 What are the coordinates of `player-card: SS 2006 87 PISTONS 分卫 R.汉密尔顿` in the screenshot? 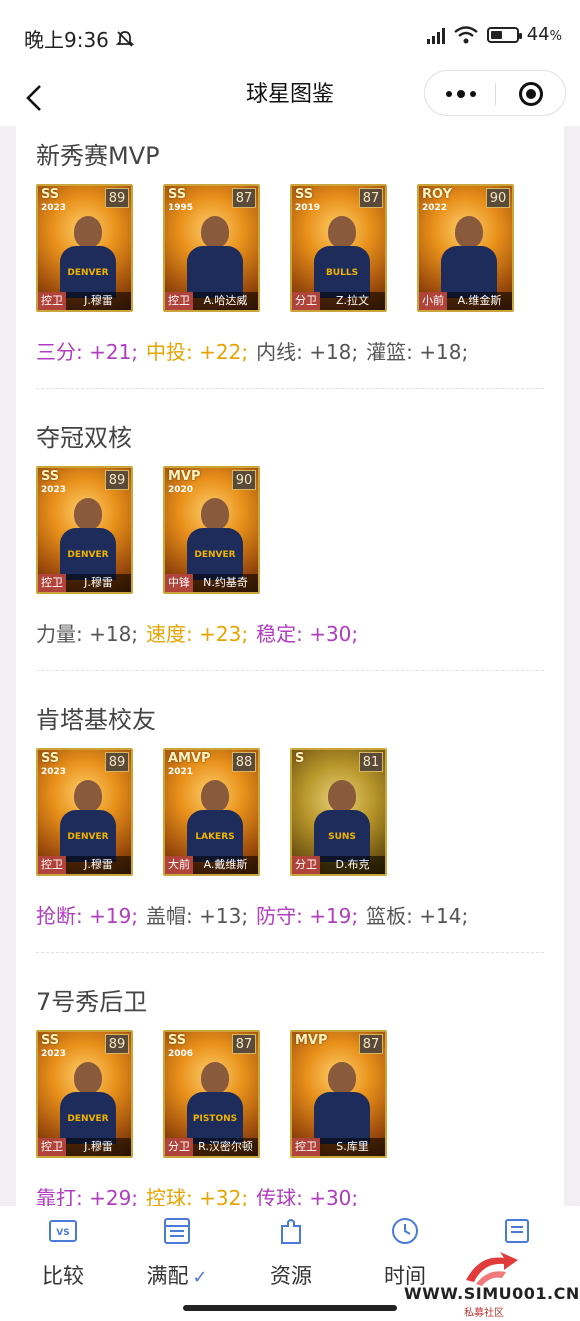 It's located at (211, 1094).